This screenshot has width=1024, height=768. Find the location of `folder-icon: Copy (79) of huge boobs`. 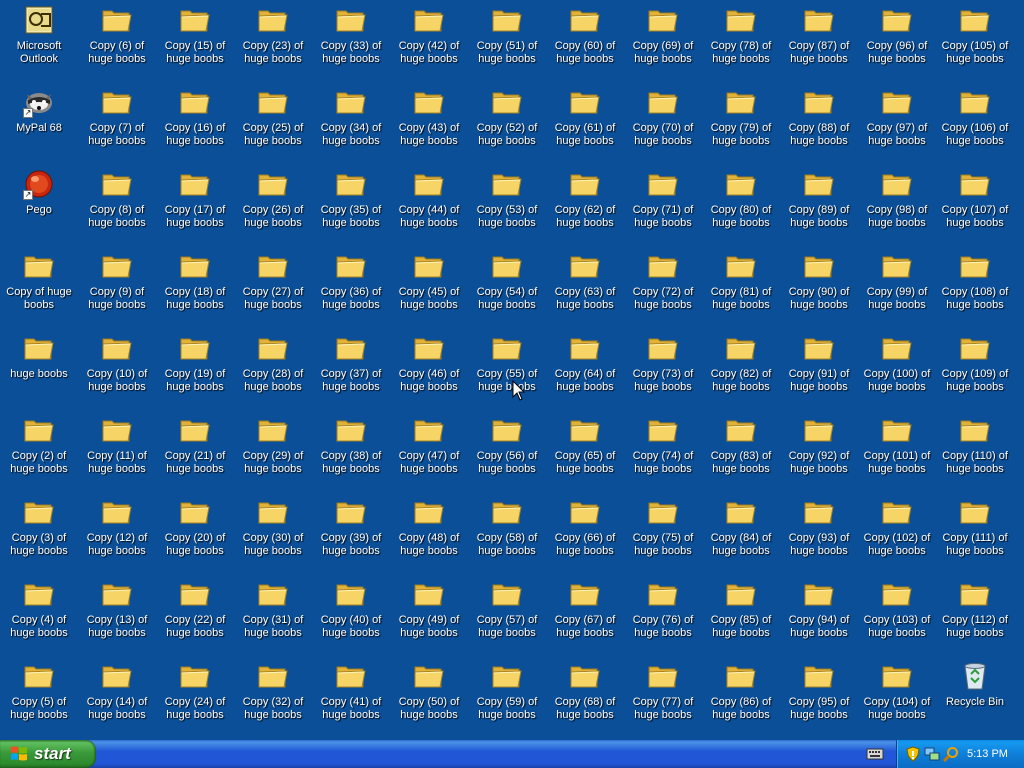

folder-icon: Copy (79) of huge boobs is located at coordinates (741, 121).